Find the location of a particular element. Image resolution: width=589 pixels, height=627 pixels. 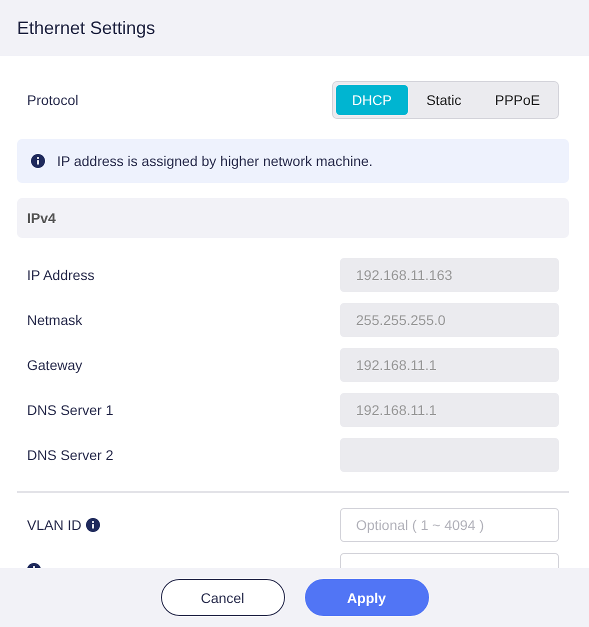

section-title: IPv4 is located at coordinates (41, 218).